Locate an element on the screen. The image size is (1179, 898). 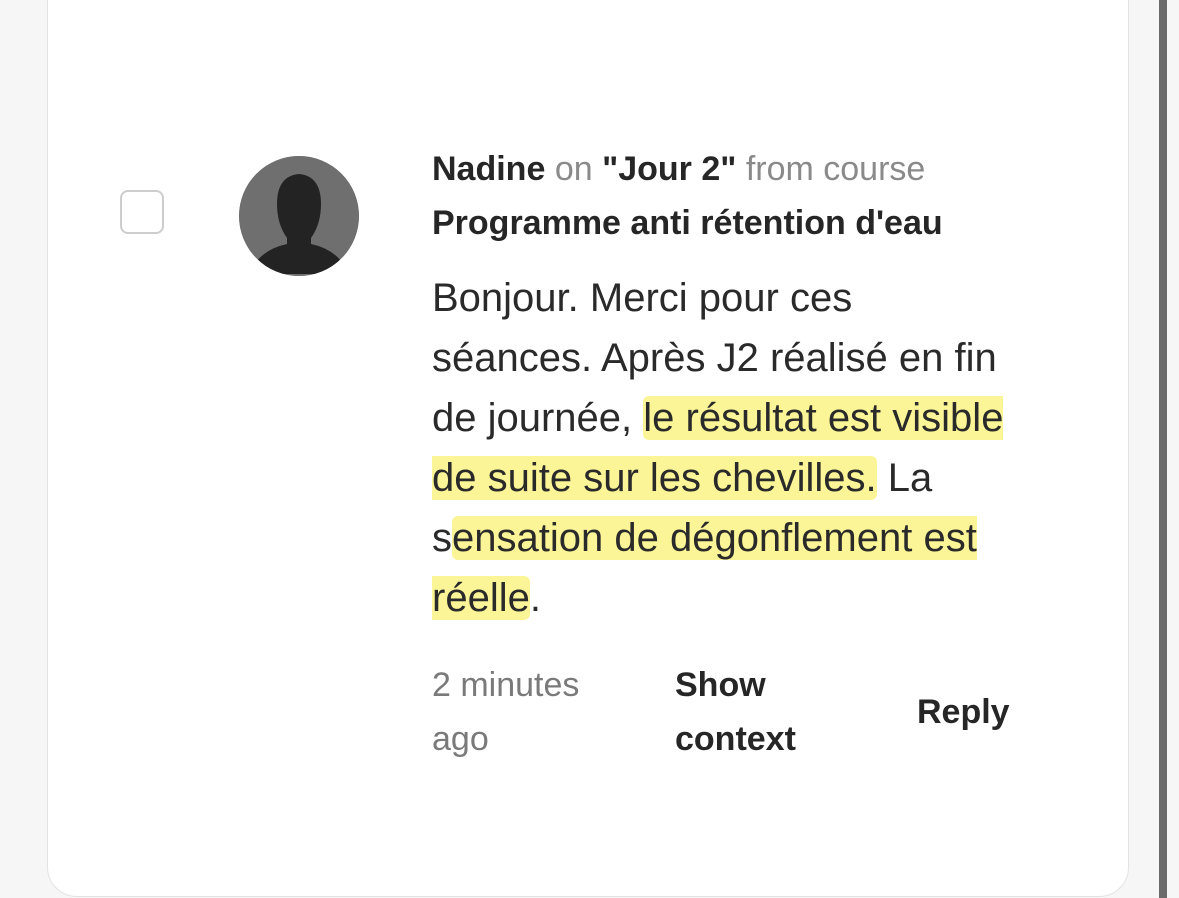
comment-author: Nadine is located at coordinates (488, 169).